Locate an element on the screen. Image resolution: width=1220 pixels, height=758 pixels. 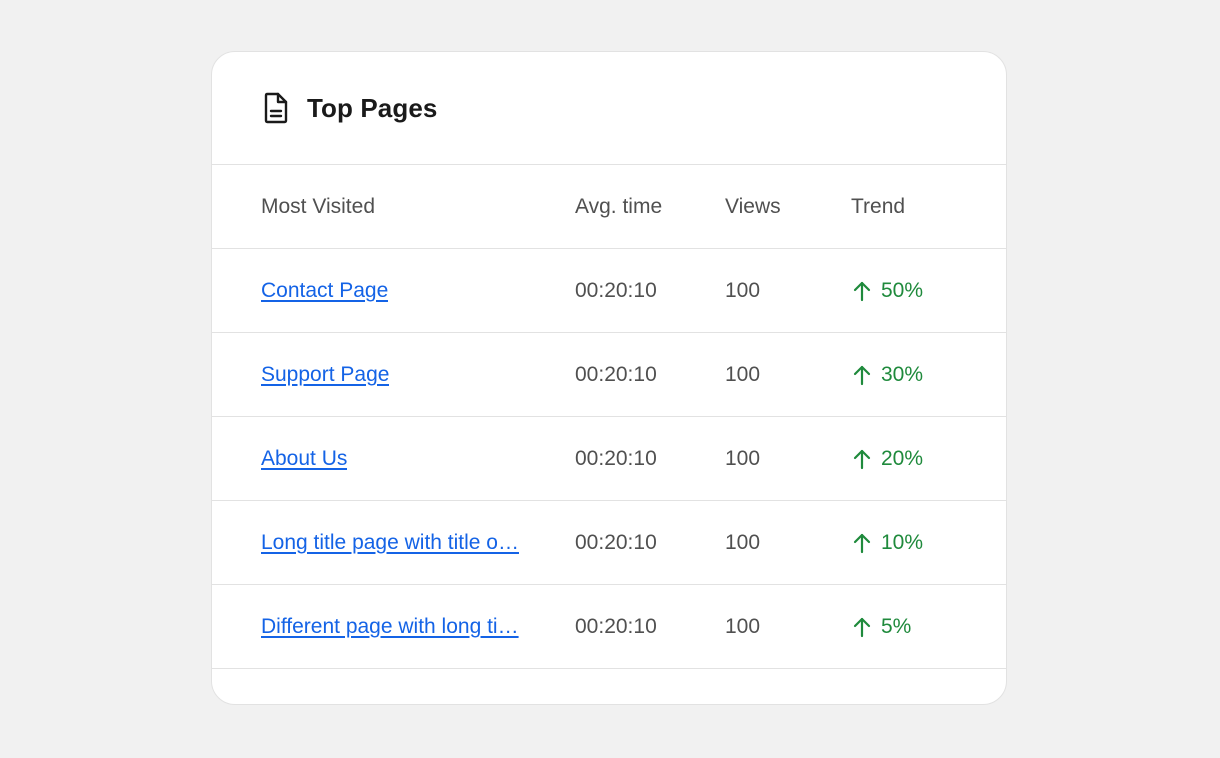
table-row: Contact Page 00:20:10 100 50% is located at coordinates (609, 291).